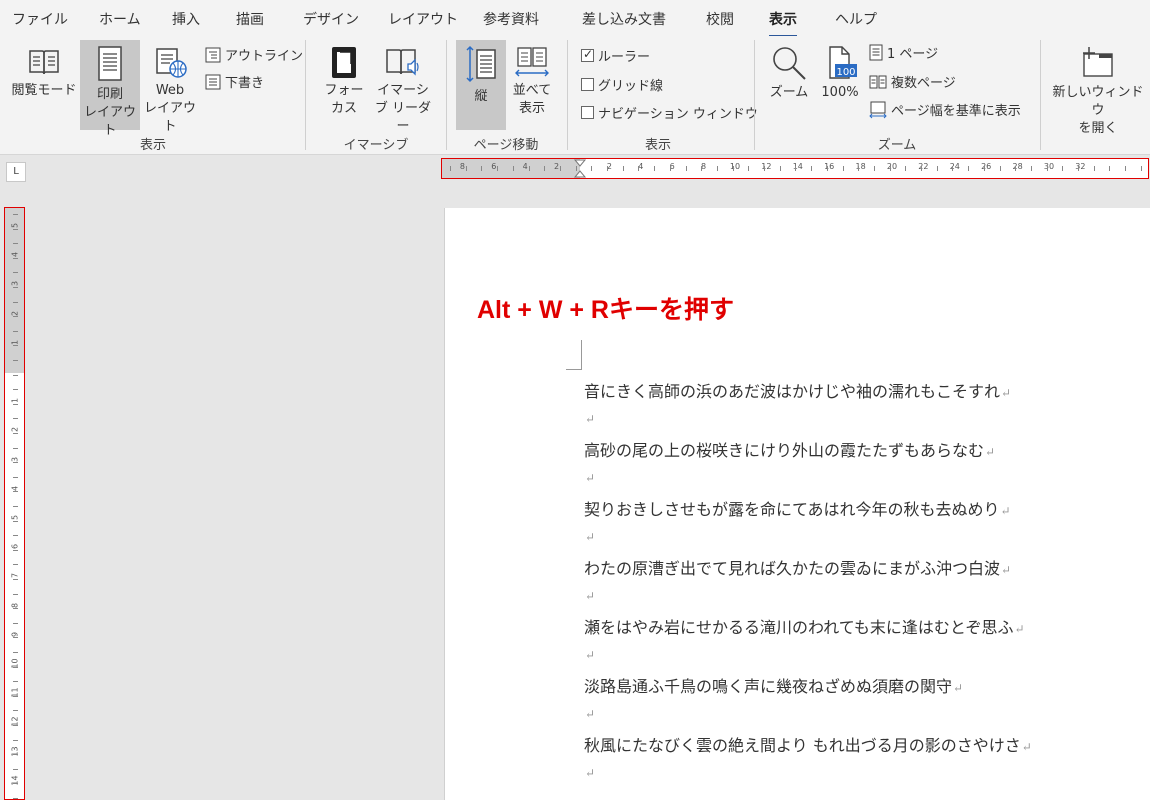 The width and height of the screenshot is (1150, 800). I want to click on tab-references: 参考資料, so click(511, 19).